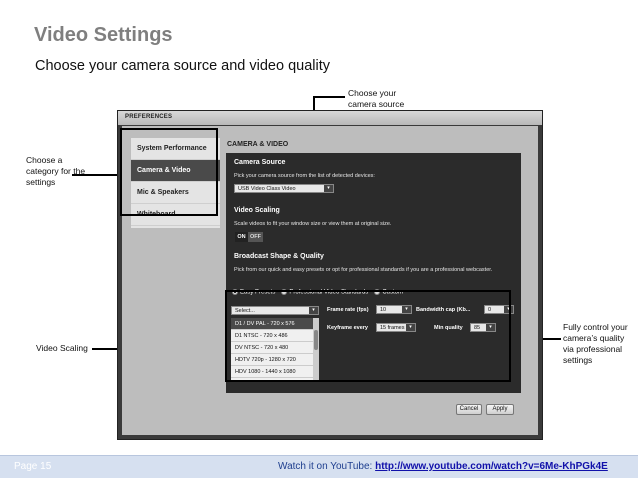 Image resolution: width=638 pixels, height=478 pixels. Describe the element at coordinates (169, 172) in the screenshot. I see `category-highlight-box` at that location.